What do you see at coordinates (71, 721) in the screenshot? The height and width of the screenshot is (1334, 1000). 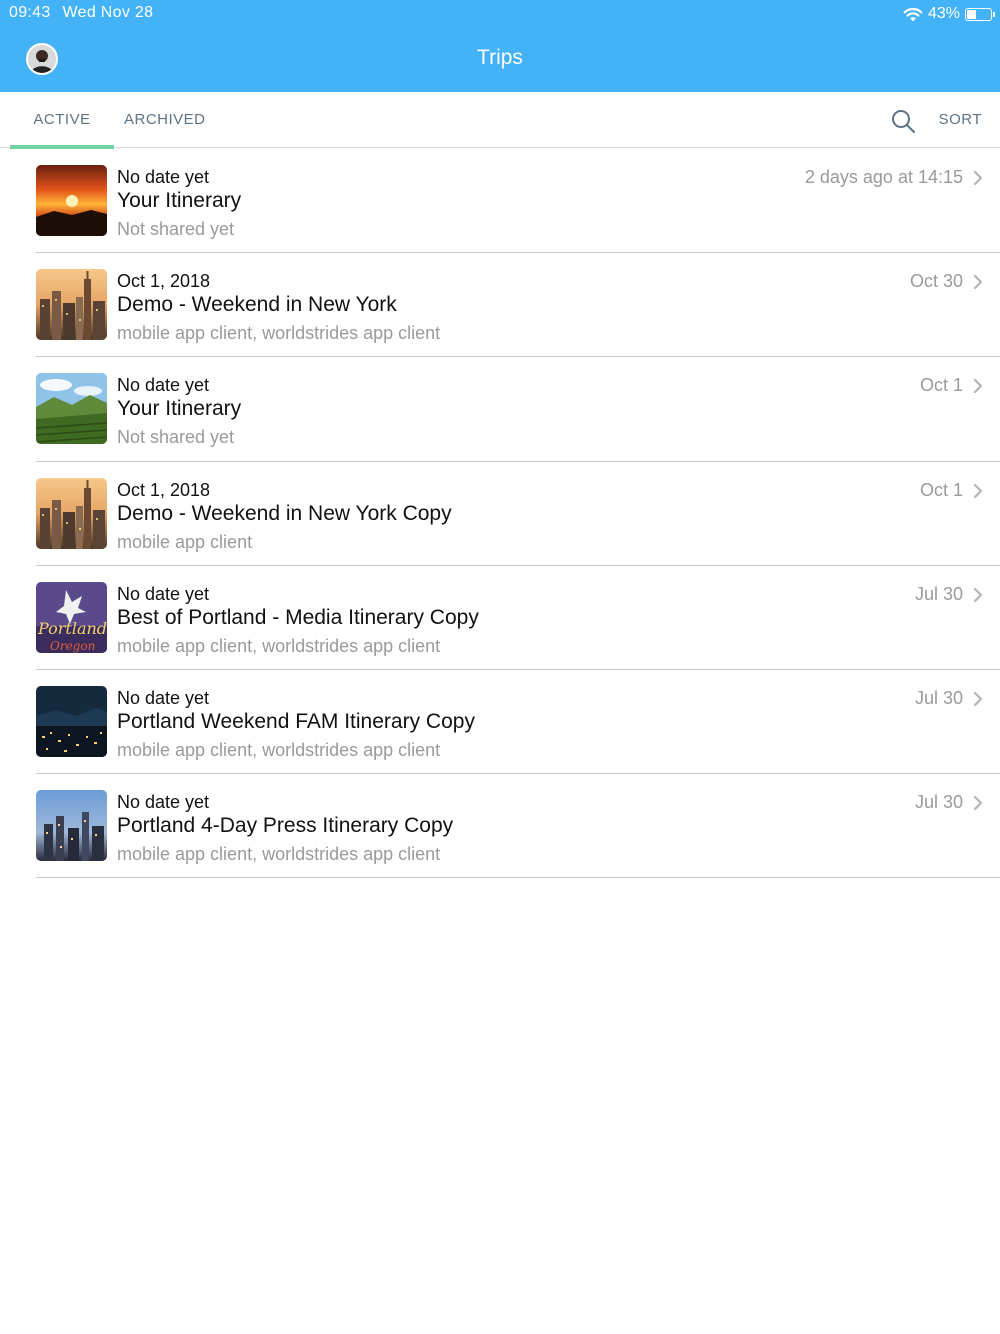 I see `trip-thumbnail-night-city` at bounding box center [71, 721].